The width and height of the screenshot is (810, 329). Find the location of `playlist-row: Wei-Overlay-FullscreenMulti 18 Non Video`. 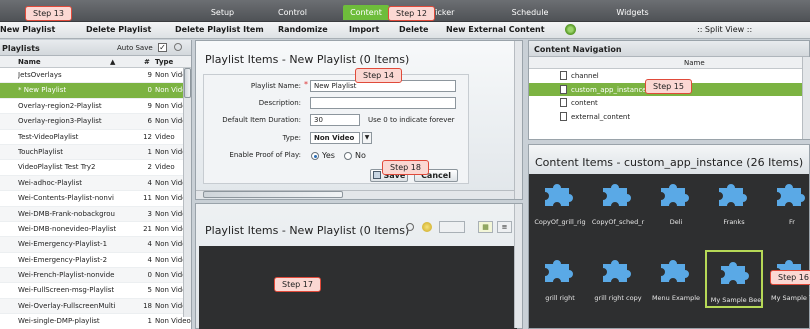

playlist-row: Wei-Overlay-FullscreenMulti 18 Non Video is located at coordinates (95, 306).